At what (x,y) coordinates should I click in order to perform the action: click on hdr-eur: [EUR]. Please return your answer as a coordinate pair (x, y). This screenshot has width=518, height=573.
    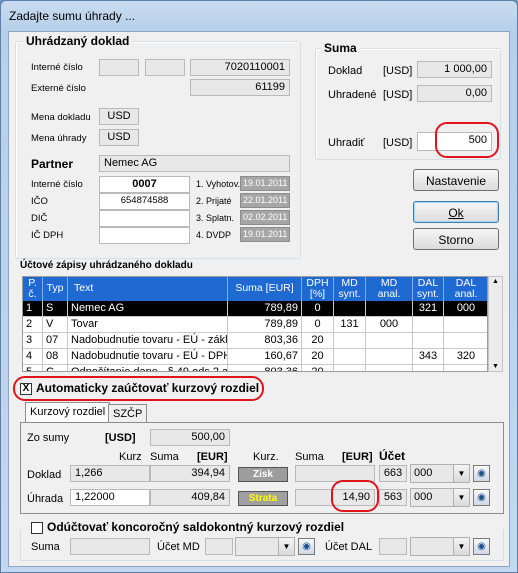
    Looking at the image, I should click on (212, 457).